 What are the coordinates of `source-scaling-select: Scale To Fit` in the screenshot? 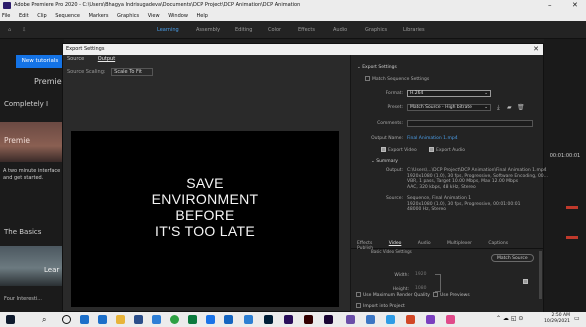 It's located at (132, 72).